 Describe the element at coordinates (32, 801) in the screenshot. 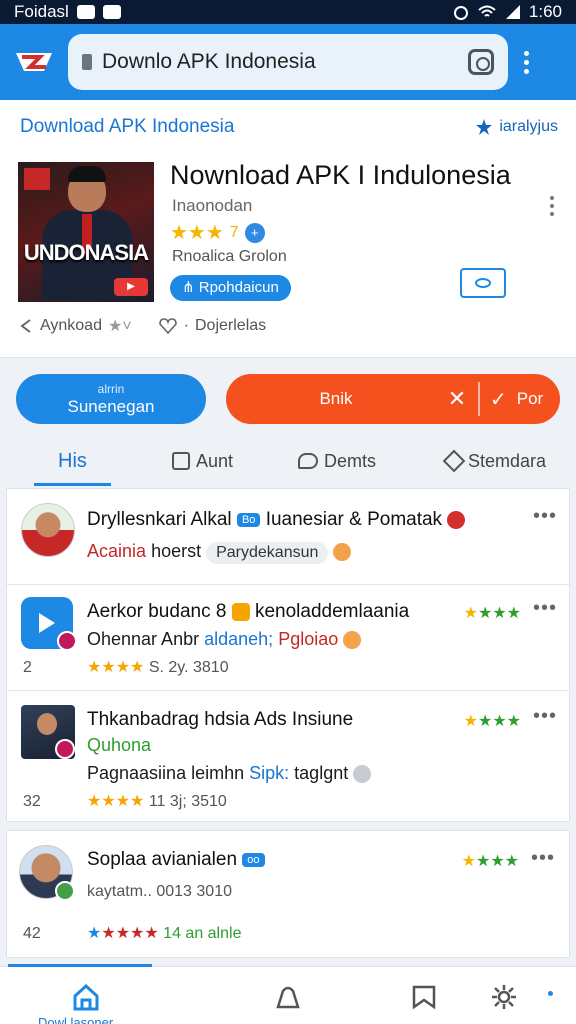

I see `item-count: 32` at that location.